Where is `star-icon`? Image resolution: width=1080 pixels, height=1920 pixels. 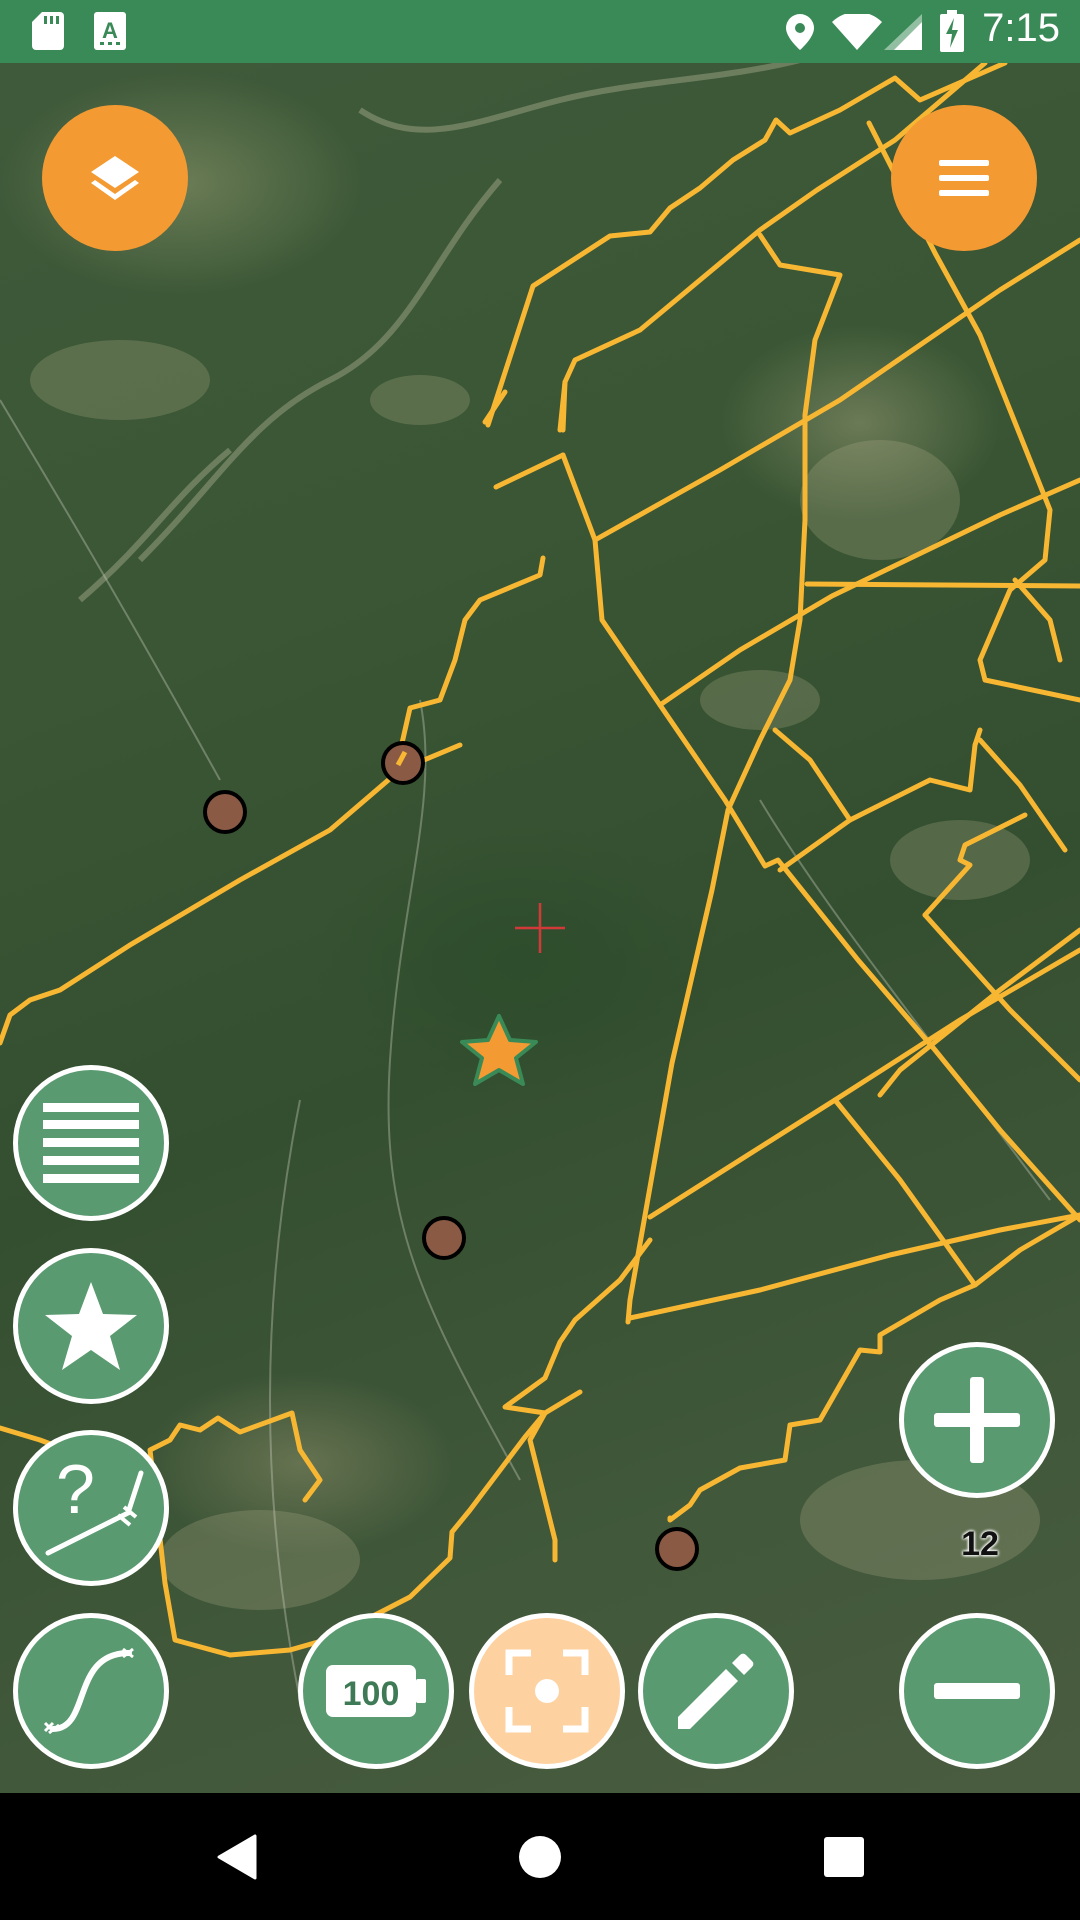 star-icon is located at coordinates (91, 1326).